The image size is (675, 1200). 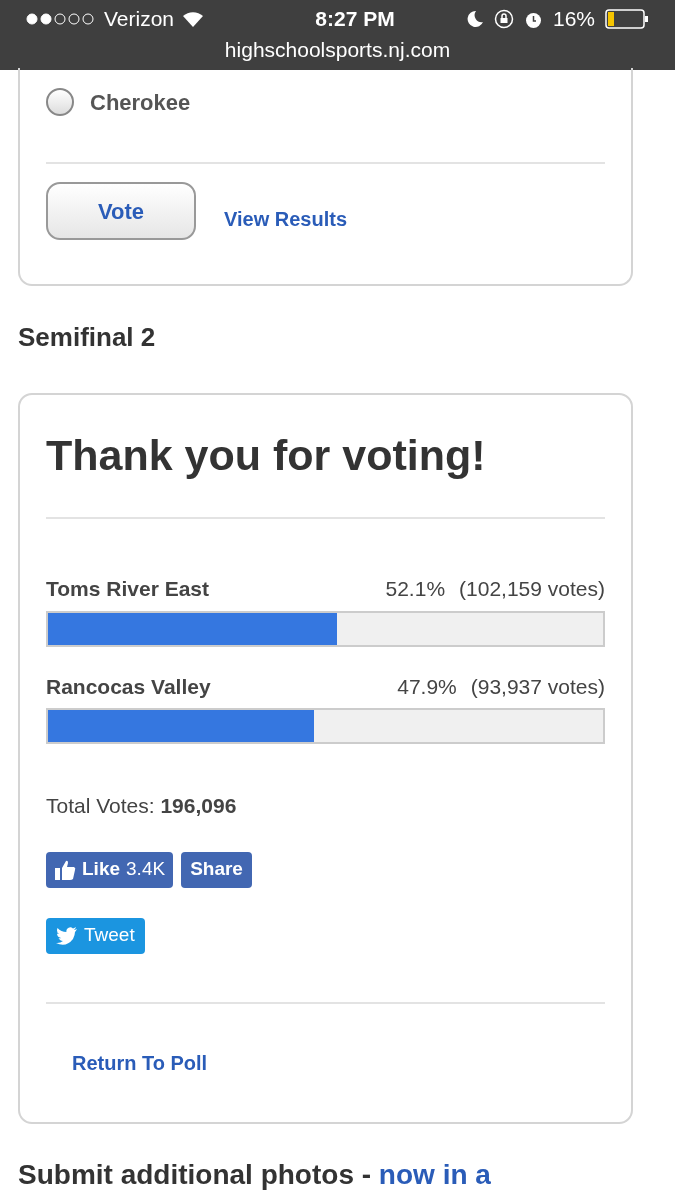 What do you see at coordinates (415, 589) in the screenshot?
I see `vote-percent: 52.1%` at bounding box center [415, 589].